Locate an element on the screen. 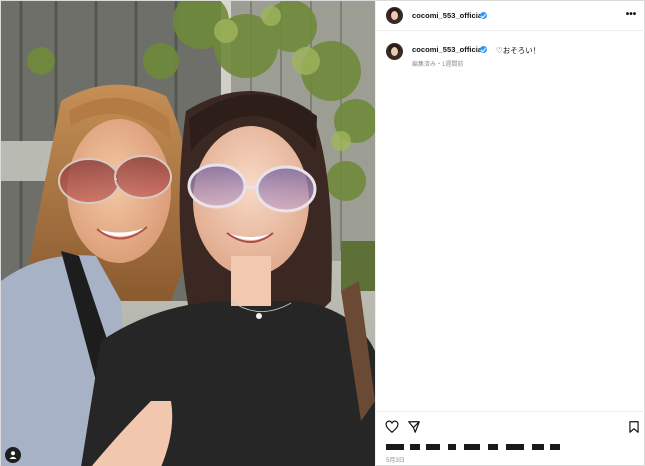 Image resolution: width=645 pixels, height=466 pixels. post-date: 5月3日 is located at coordinates (395, 461).